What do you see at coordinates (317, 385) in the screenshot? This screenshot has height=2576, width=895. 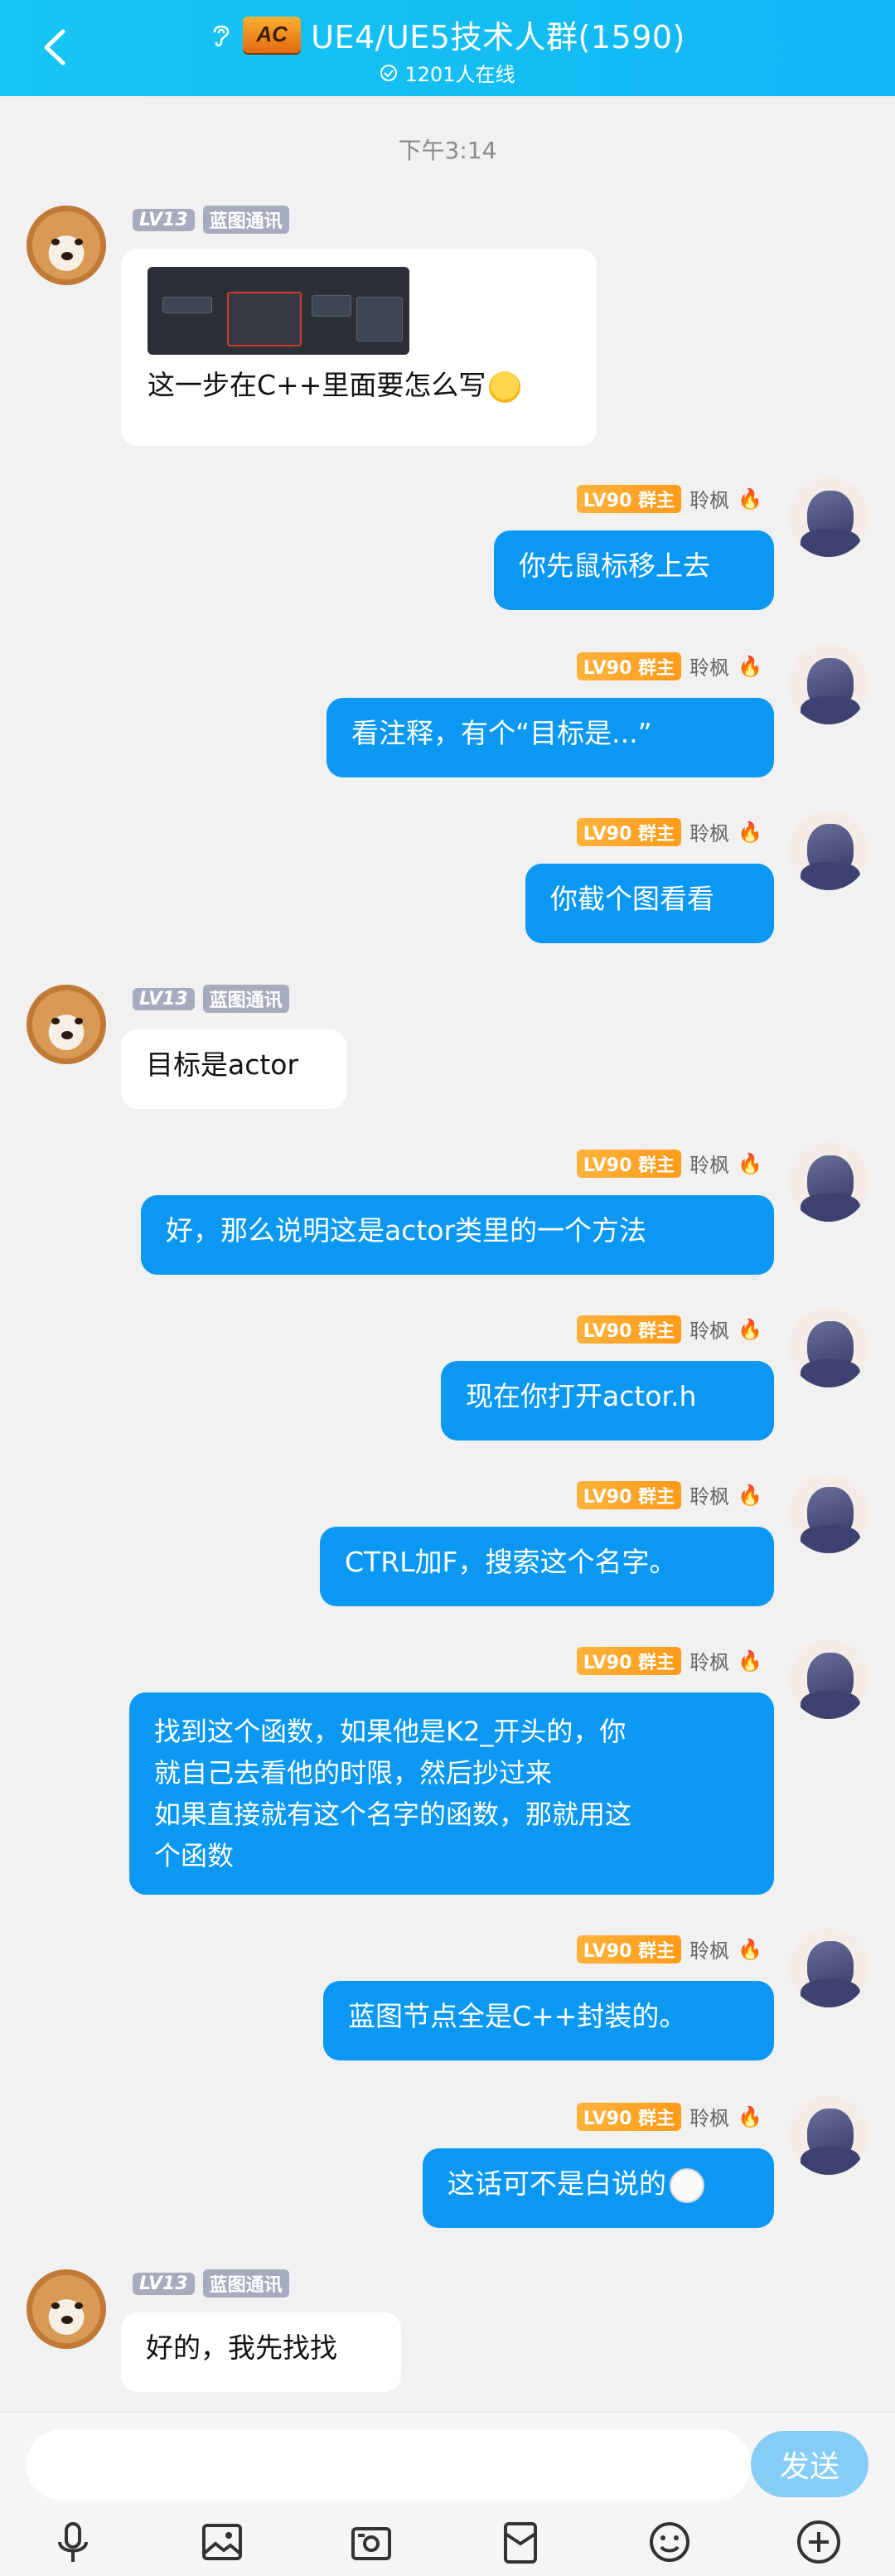 I see `message-text: 这一步在C++里面要怎么写` at bounding box center [317, 385].